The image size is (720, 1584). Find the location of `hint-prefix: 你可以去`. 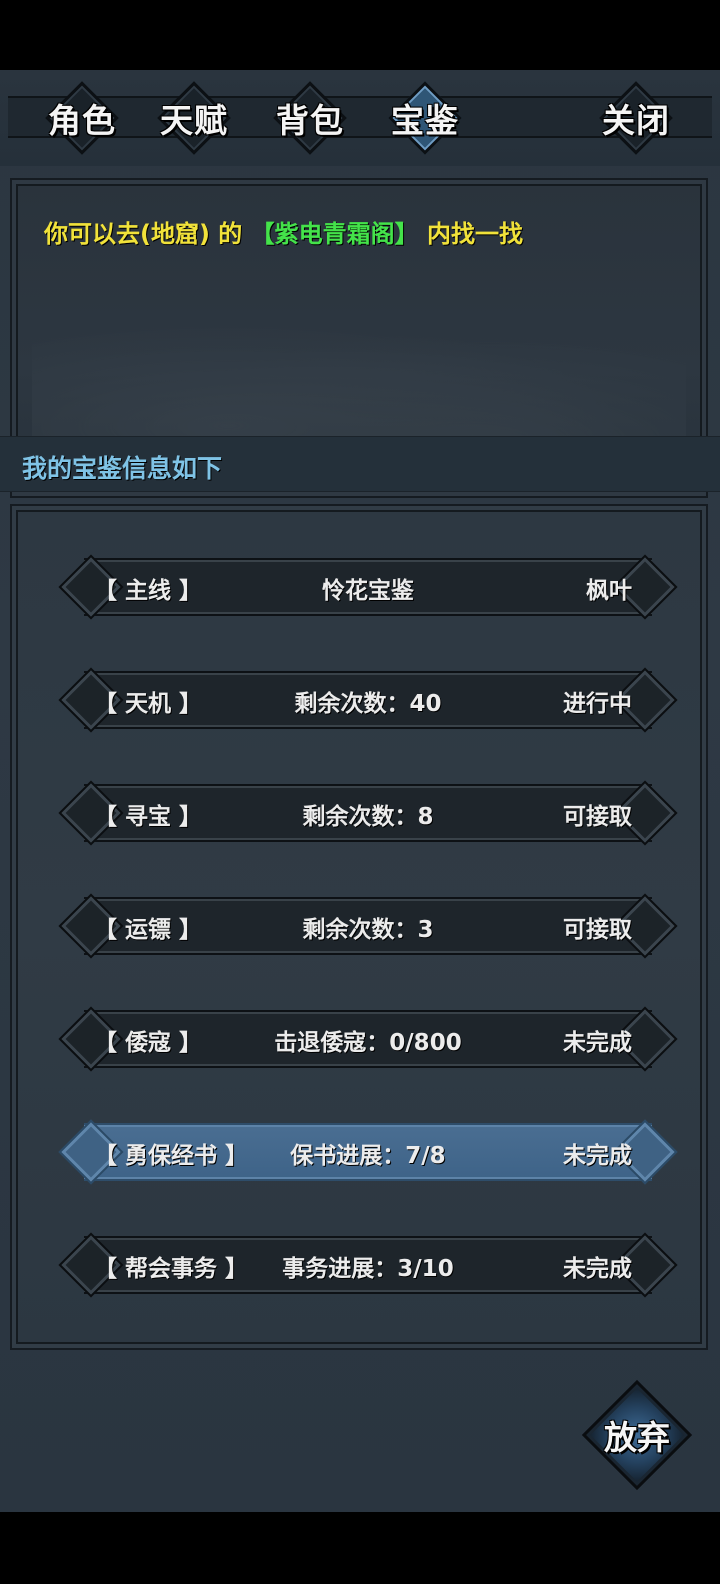

hint-prefix: 你可以去 is located at coordinates (92, 234).